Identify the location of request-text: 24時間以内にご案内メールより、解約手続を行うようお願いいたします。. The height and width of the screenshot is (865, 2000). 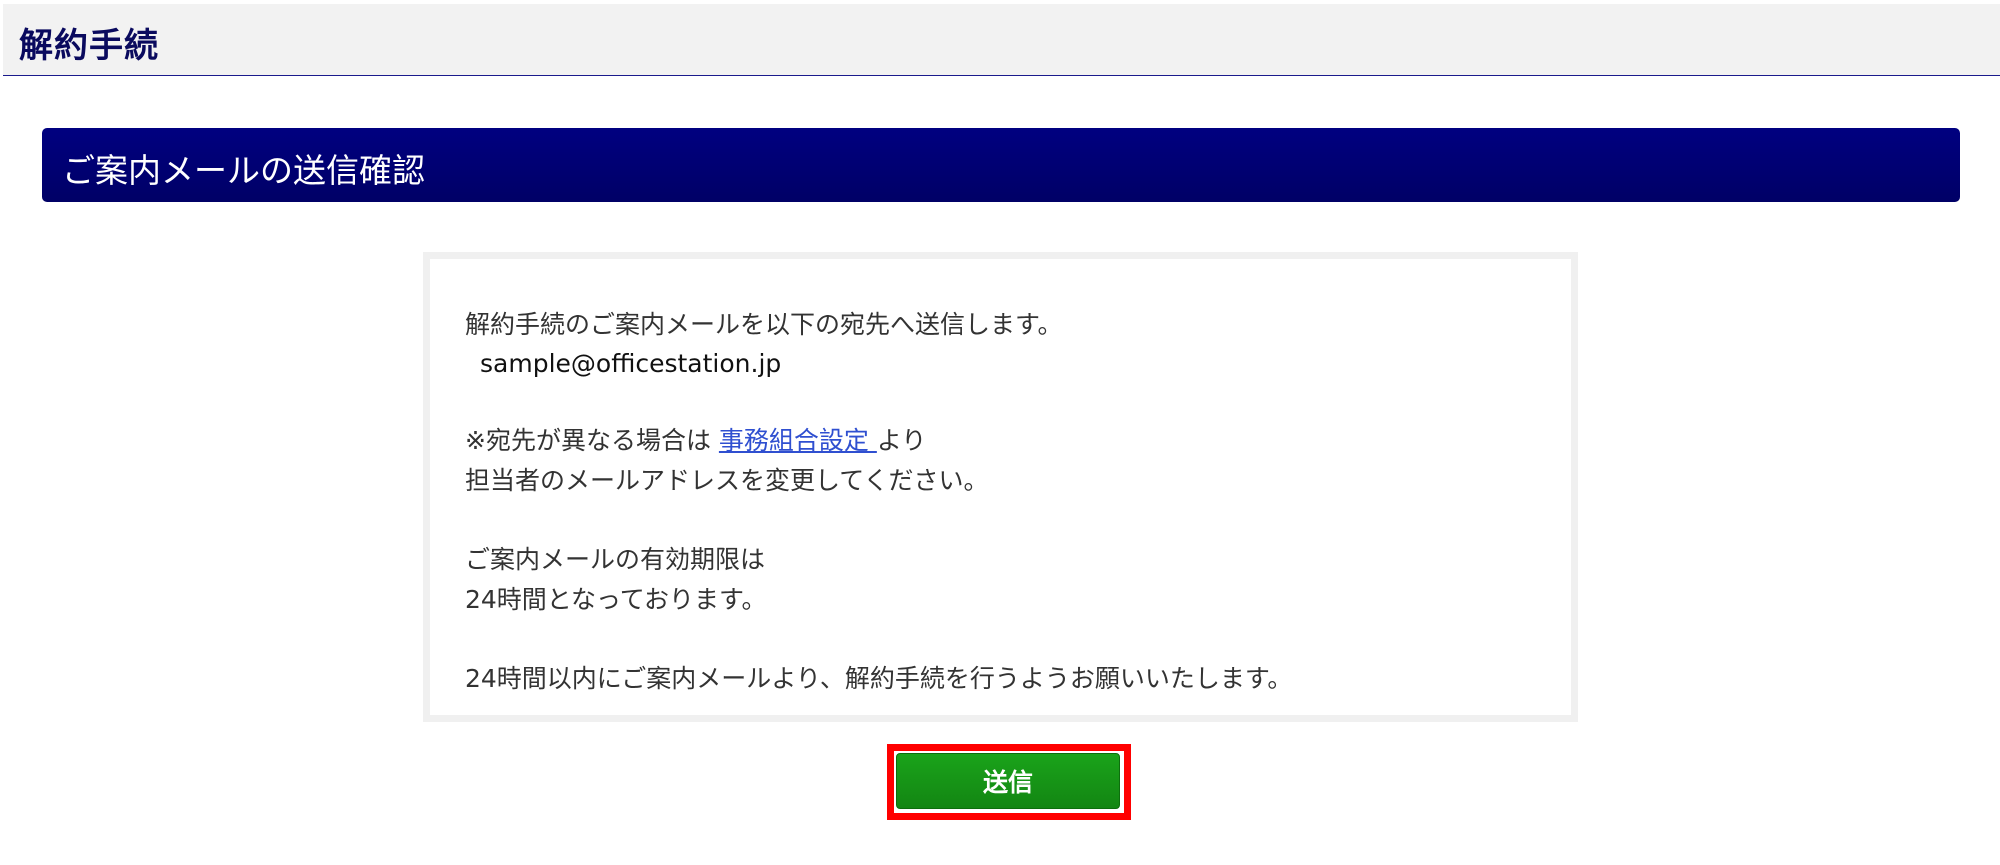
(879, 678).